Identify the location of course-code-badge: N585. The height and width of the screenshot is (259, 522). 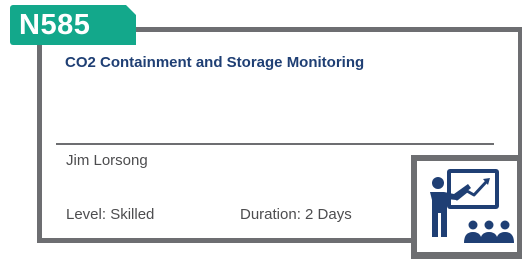
(73, 25).